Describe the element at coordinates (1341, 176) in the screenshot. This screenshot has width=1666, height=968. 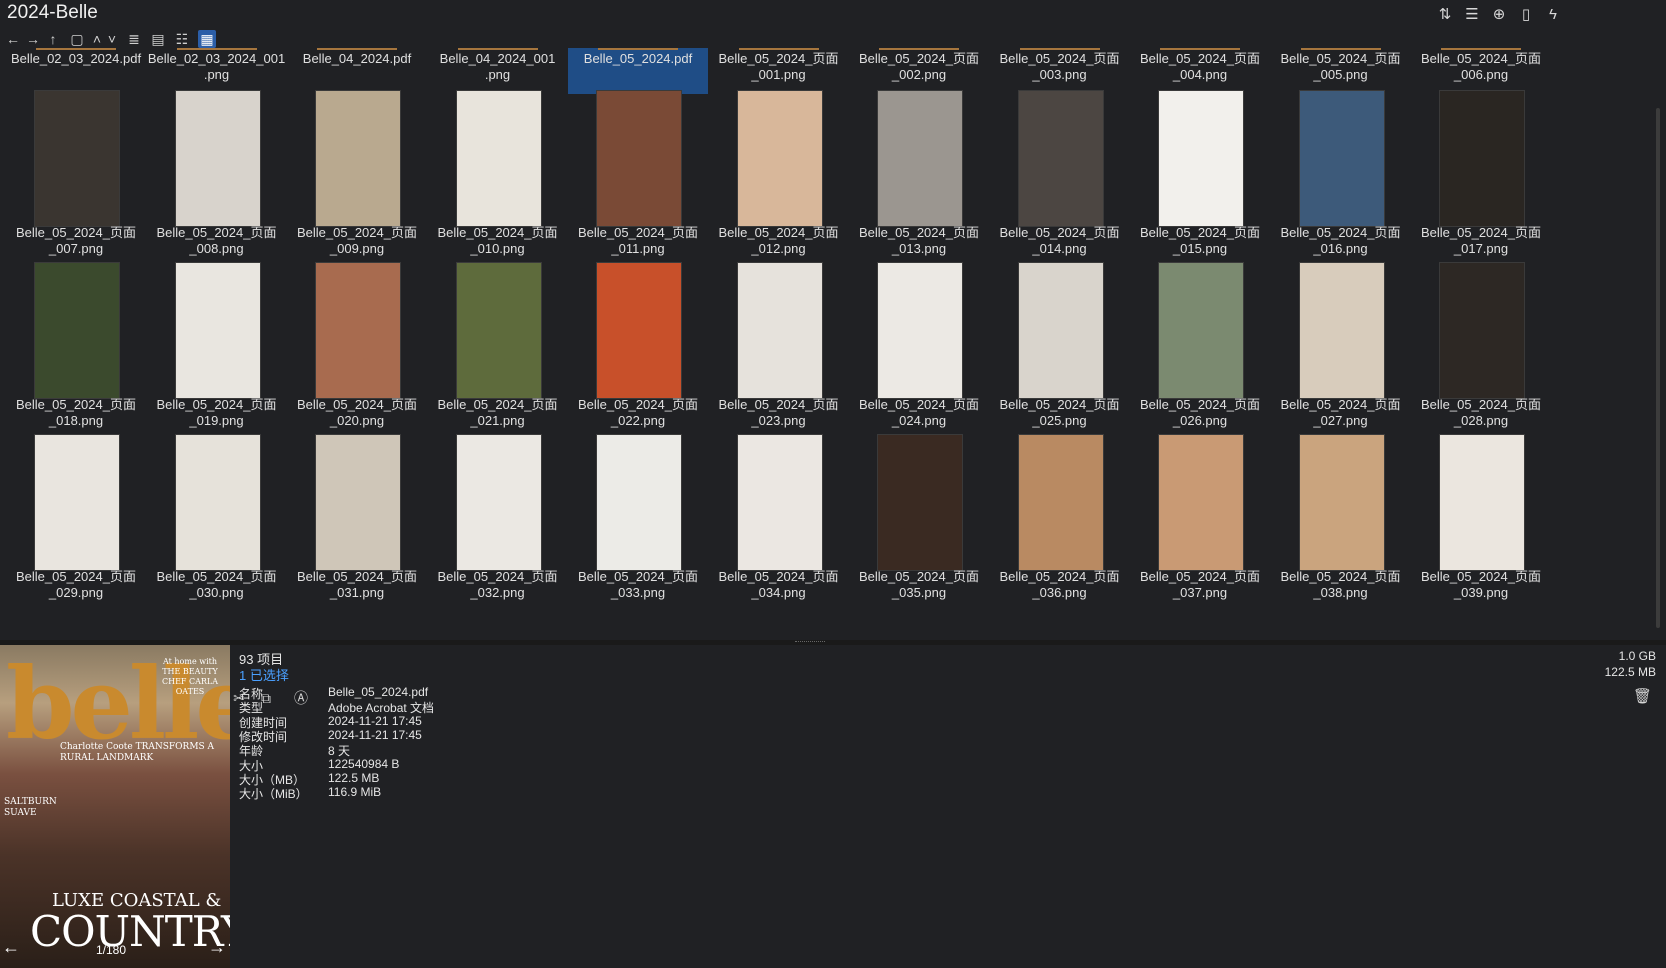
I see `file-item: Belle_05_2024_页面 _016.png` at that location.